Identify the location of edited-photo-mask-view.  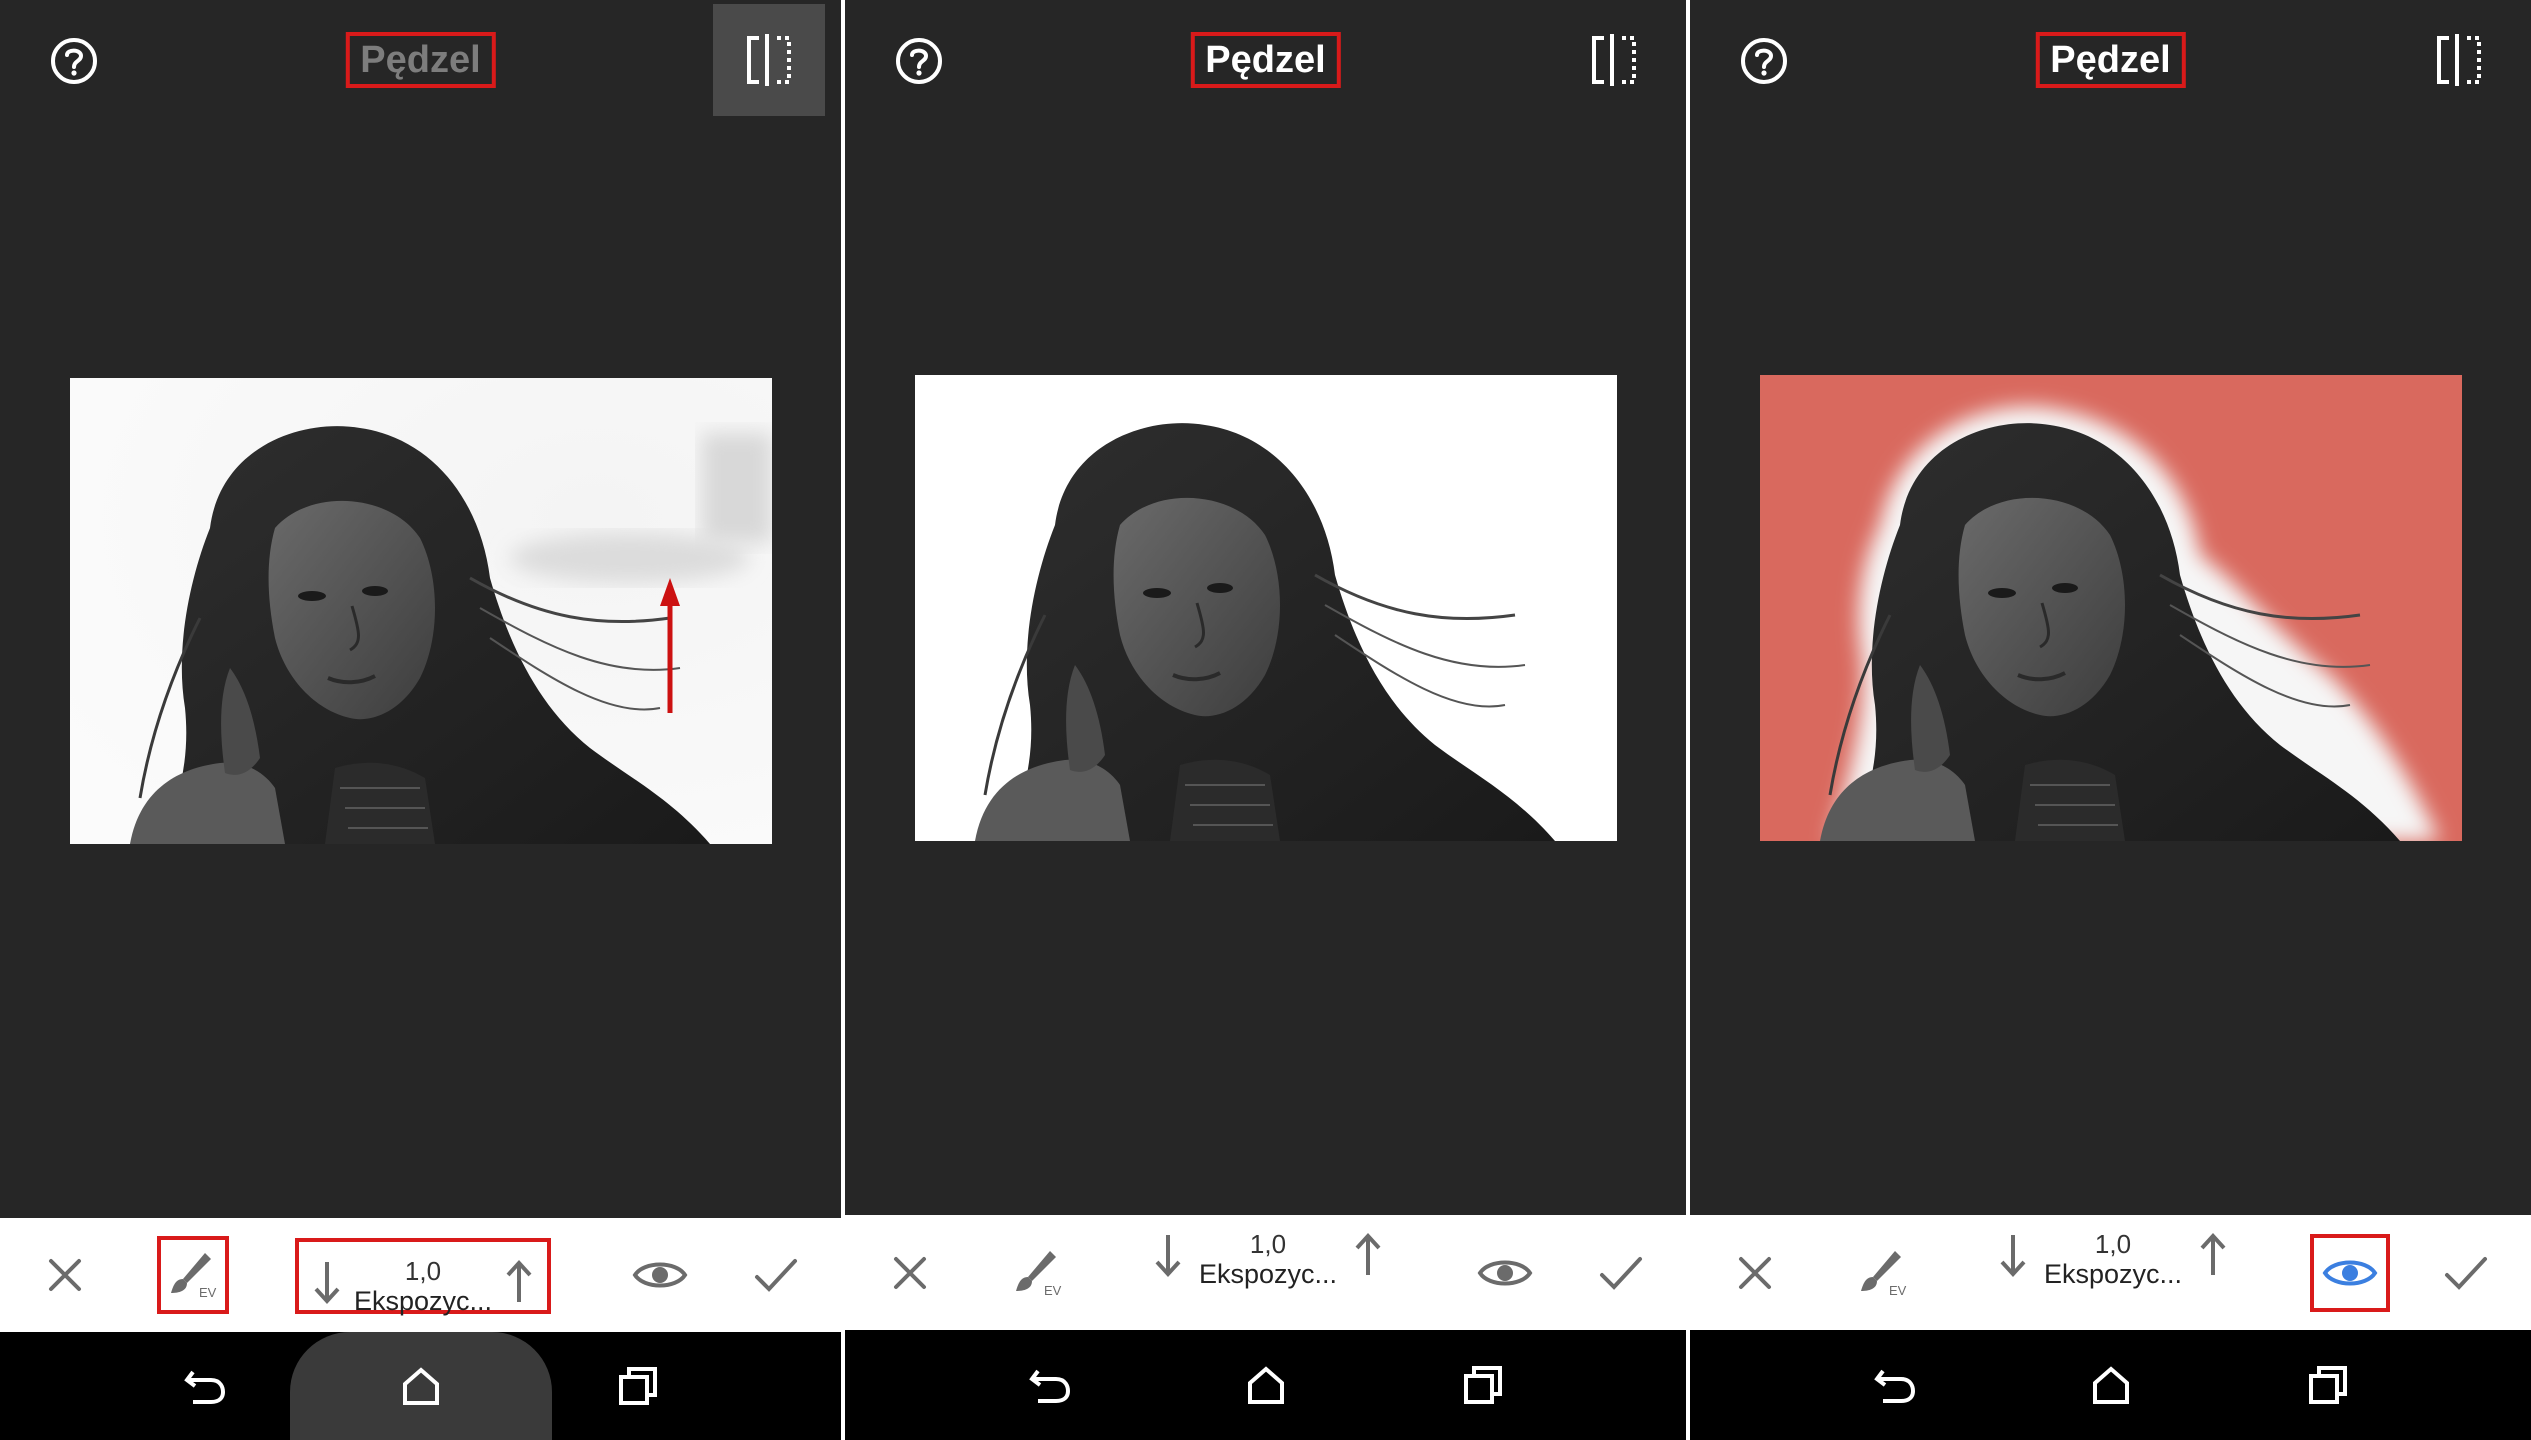
(2111, 608).